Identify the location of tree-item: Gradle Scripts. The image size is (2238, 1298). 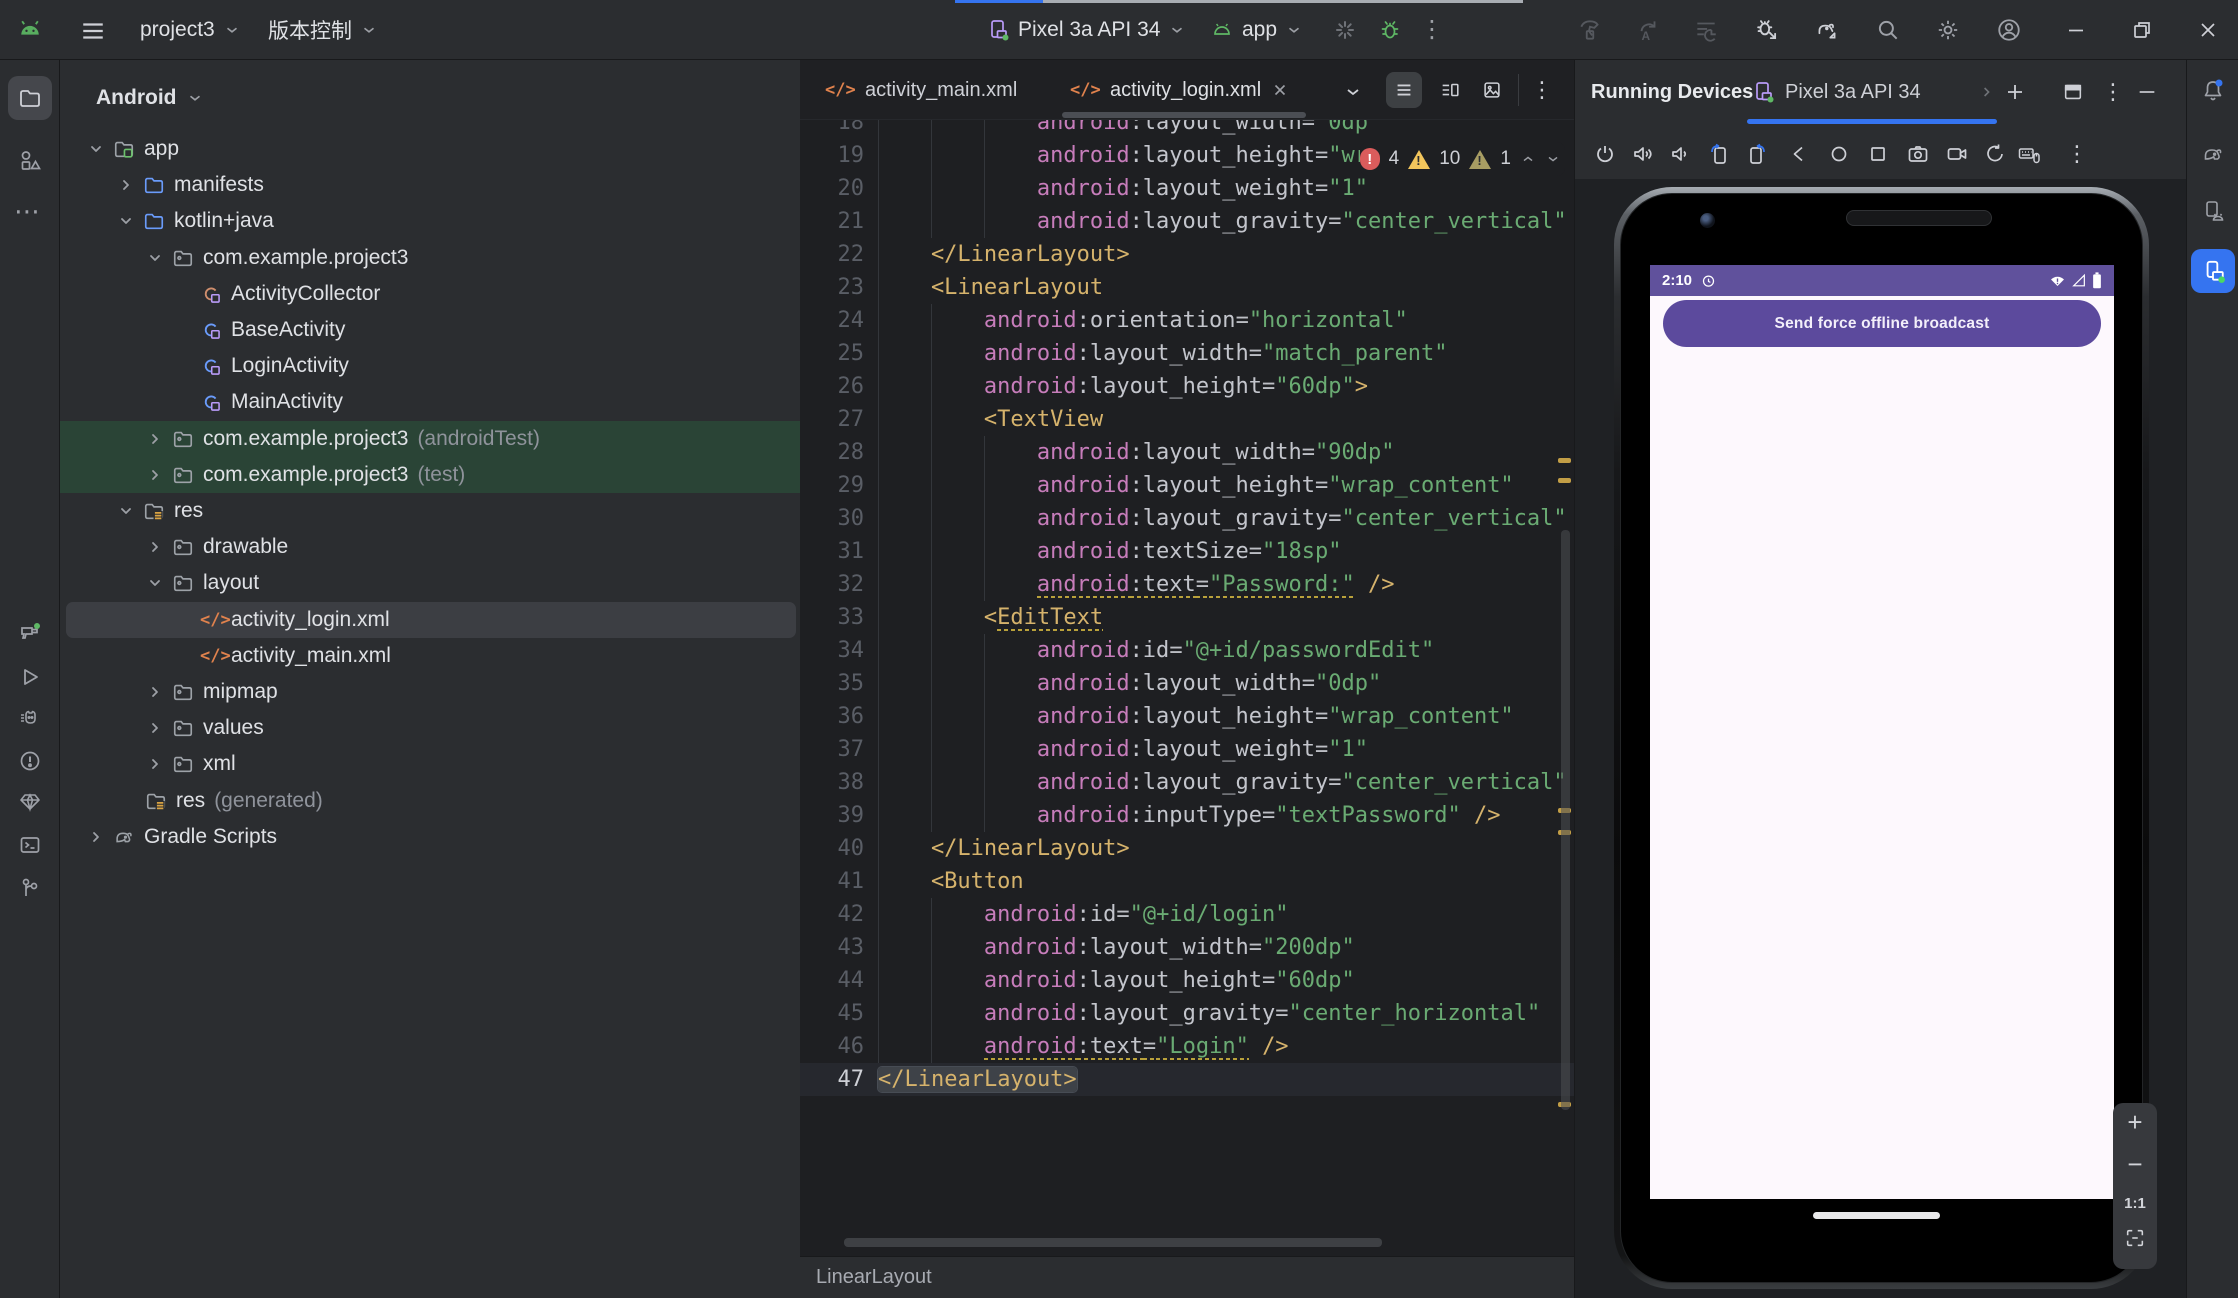
(430, 837).